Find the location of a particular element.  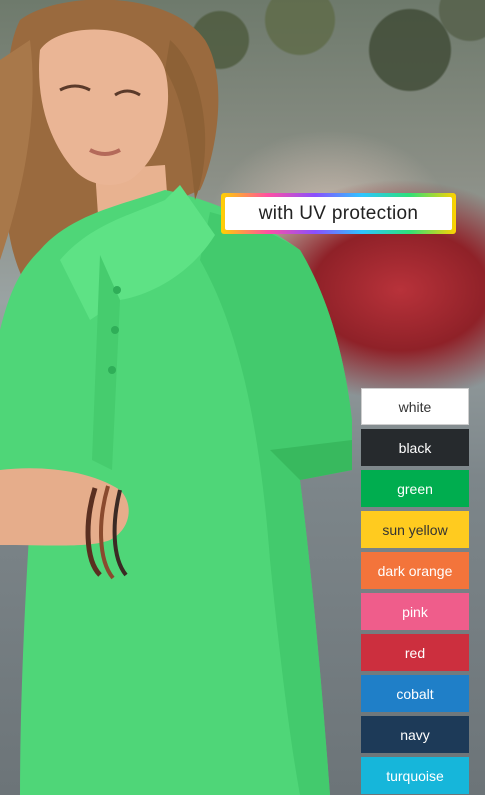

color-swatch-white: white is located at coordinates (415, 406).